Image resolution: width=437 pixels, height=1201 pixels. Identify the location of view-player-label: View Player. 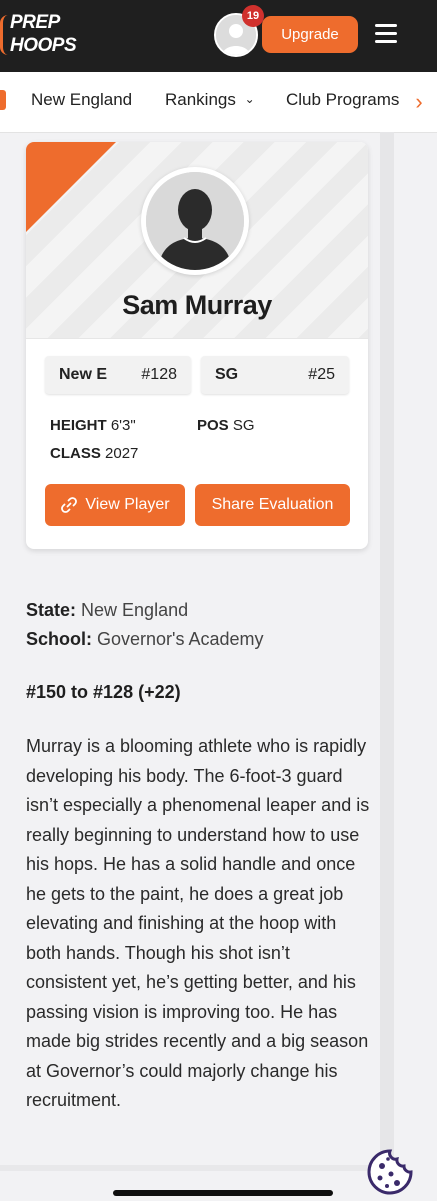
(127, 504).